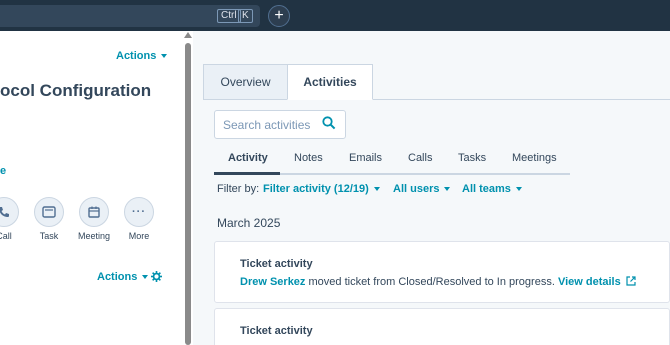  I want to click on subtab-activity: Activity, so click(248, 158).